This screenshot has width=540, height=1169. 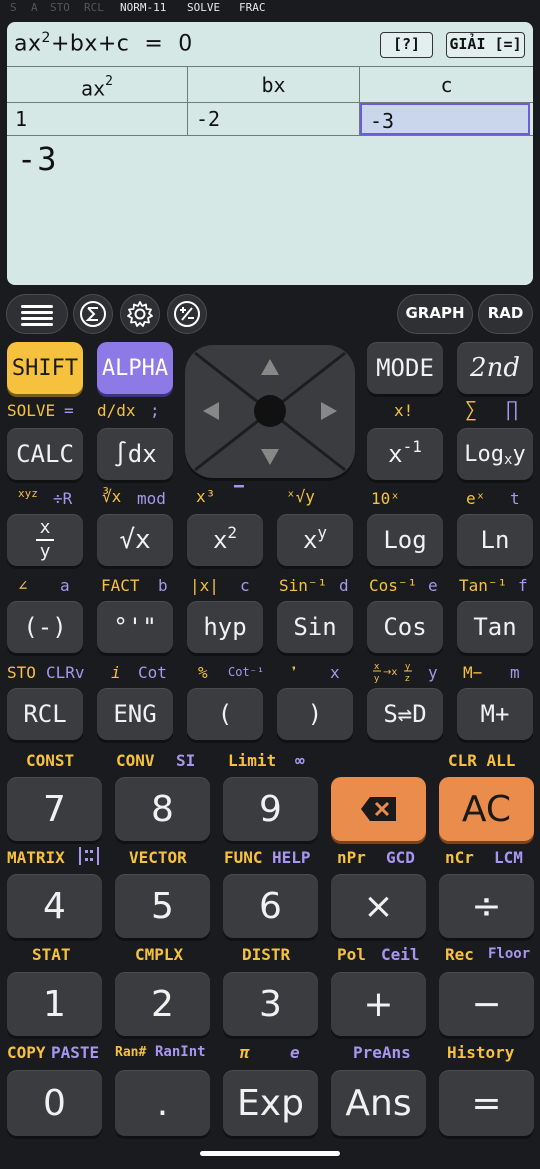 What do you see at coordinates (395, 454) in the screenshot?
I see `inverse-base: x` at bounding box center [395, 454].